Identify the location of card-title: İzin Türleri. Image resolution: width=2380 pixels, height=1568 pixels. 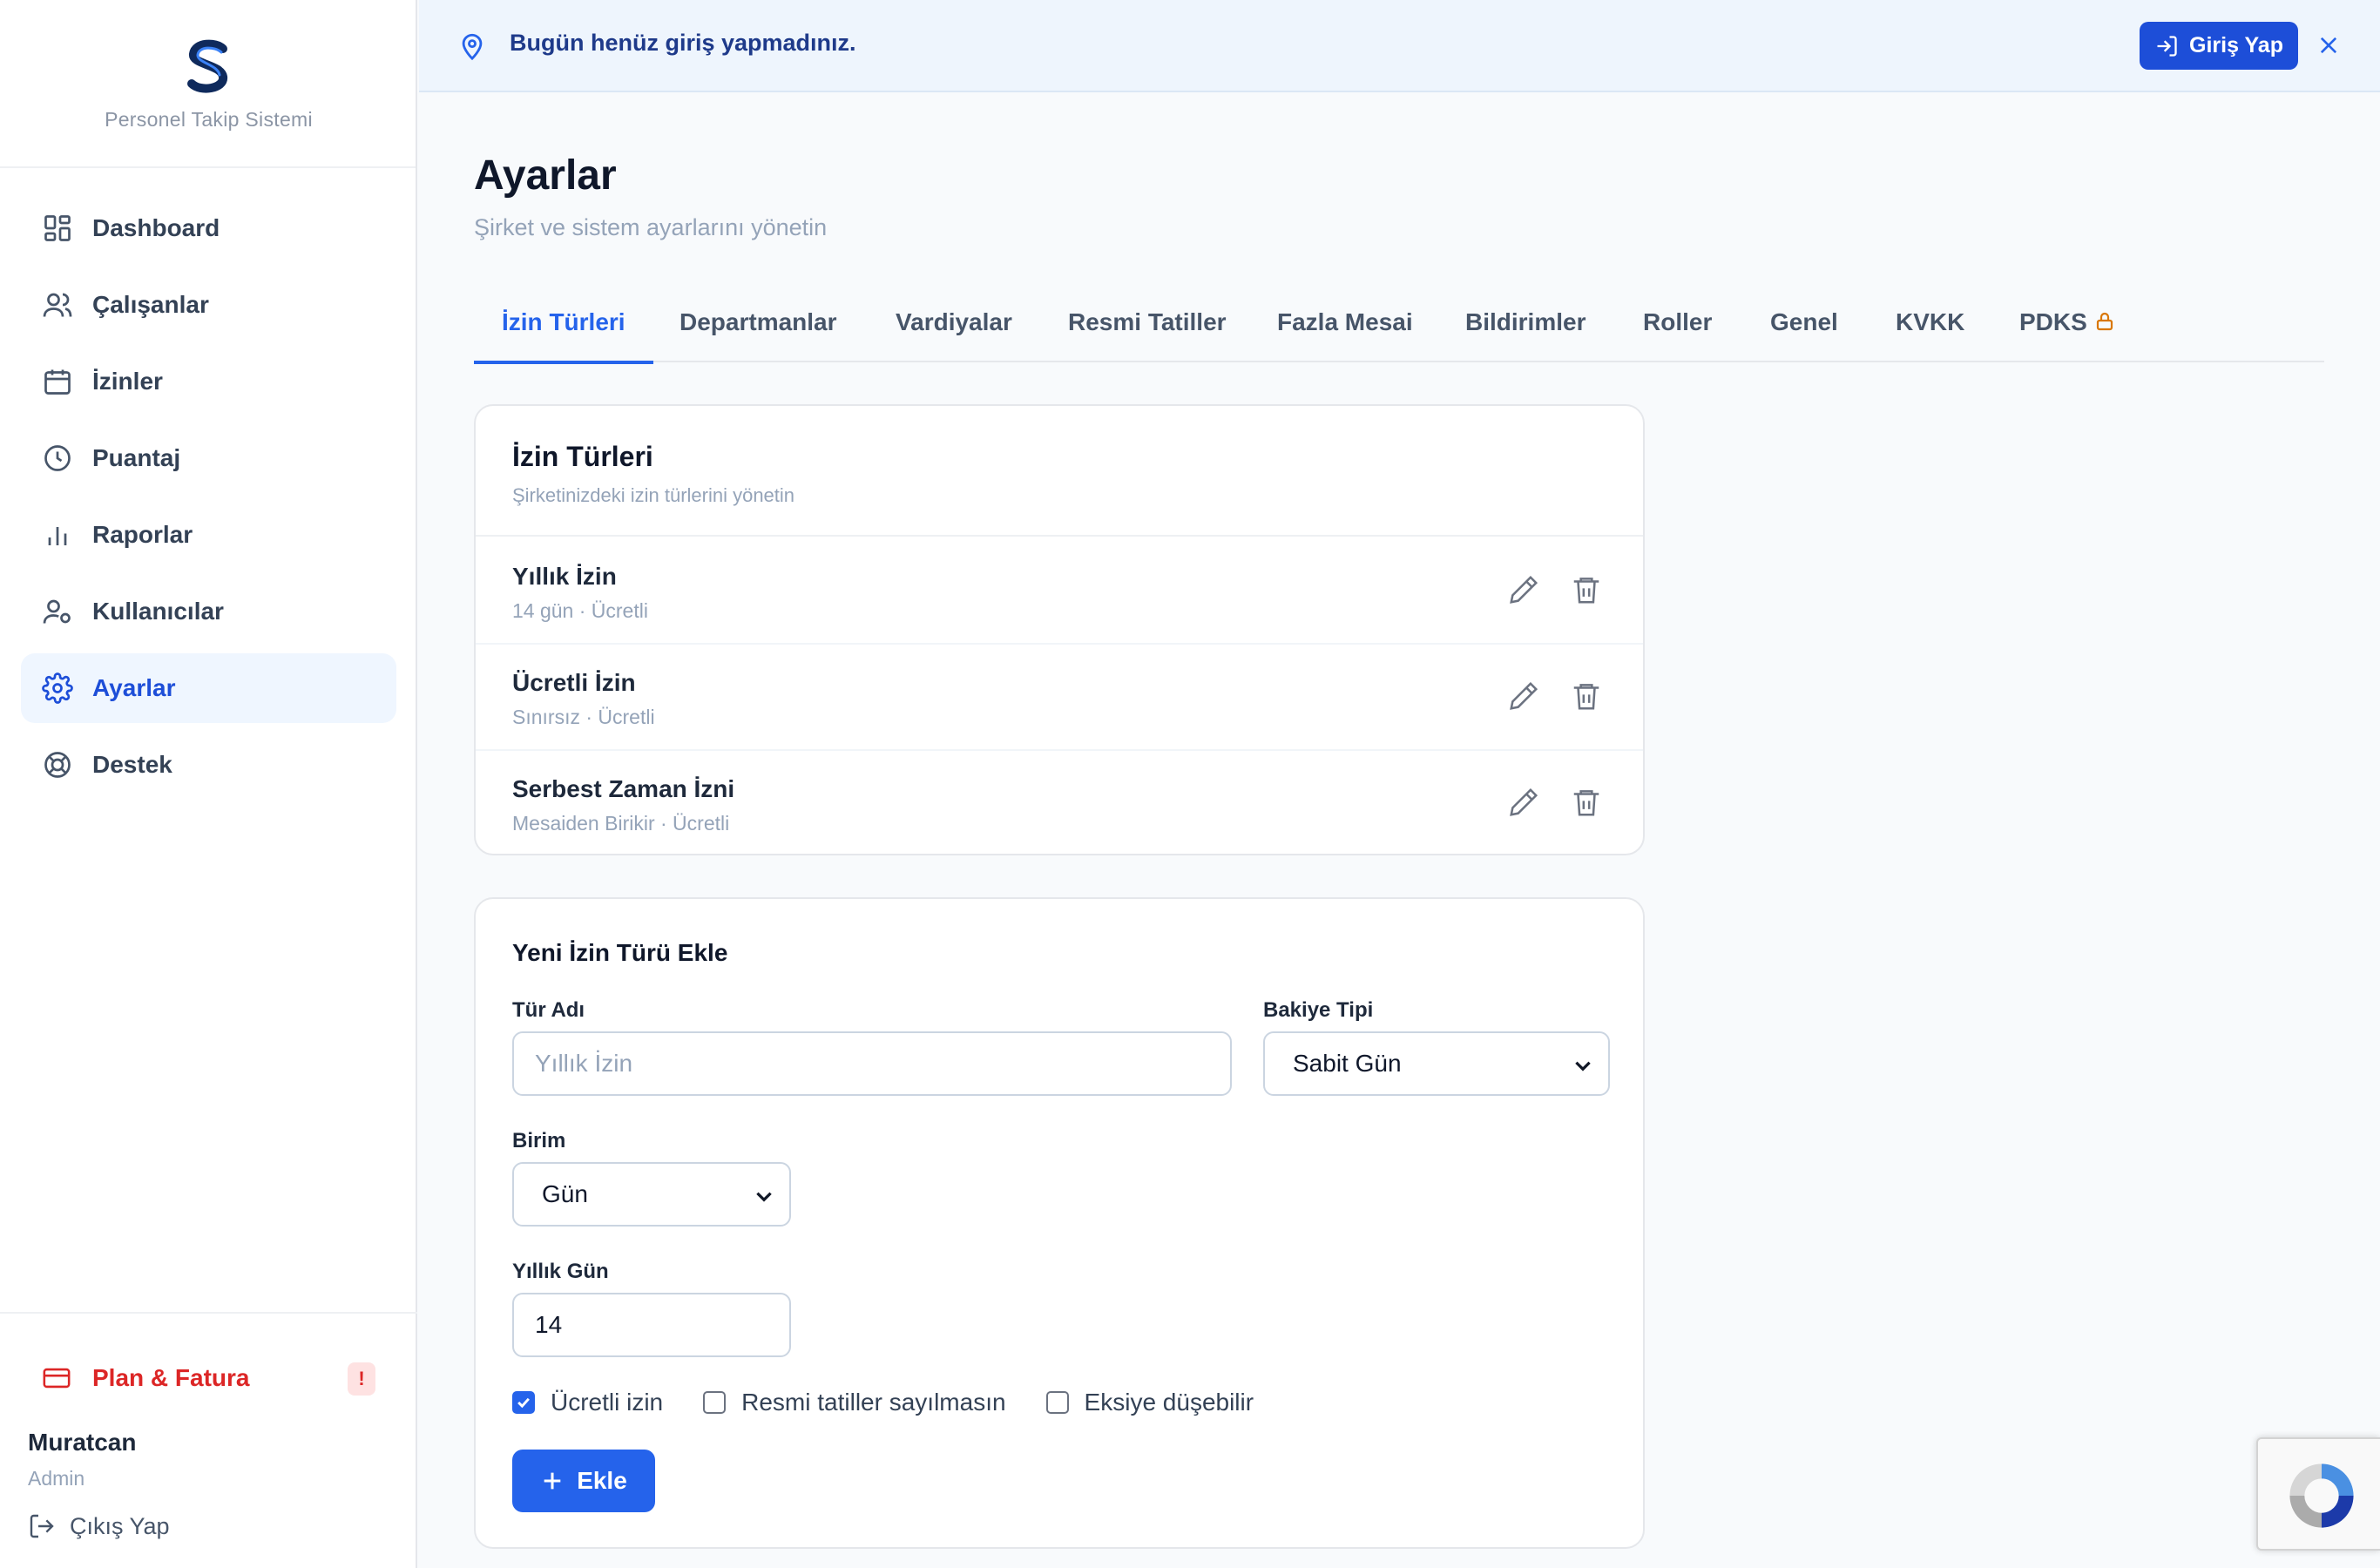
(582, 456).